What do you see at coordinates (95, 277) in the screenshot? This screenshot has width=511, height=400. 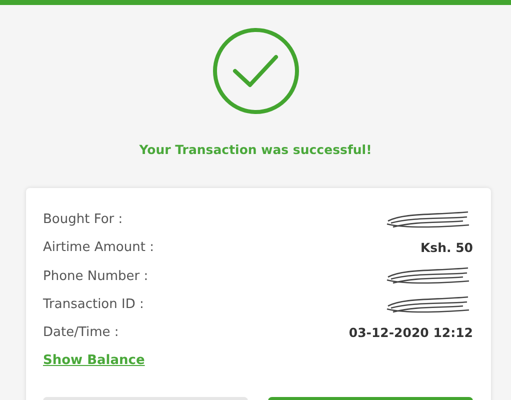 I see `field-label: Phone Number :` at bounding box center [95, 277].